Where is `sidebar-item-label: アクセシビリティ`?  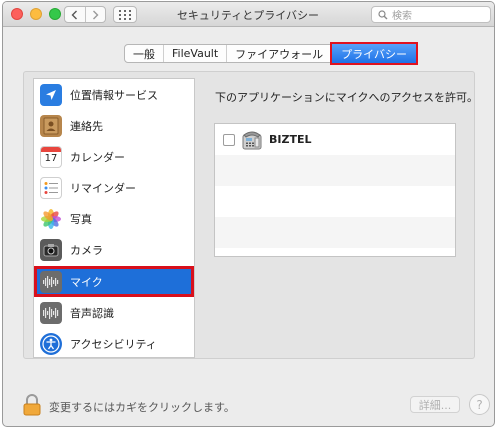
sidebar-item-label: アクセシビリティ is located at coordinates (113, 344).